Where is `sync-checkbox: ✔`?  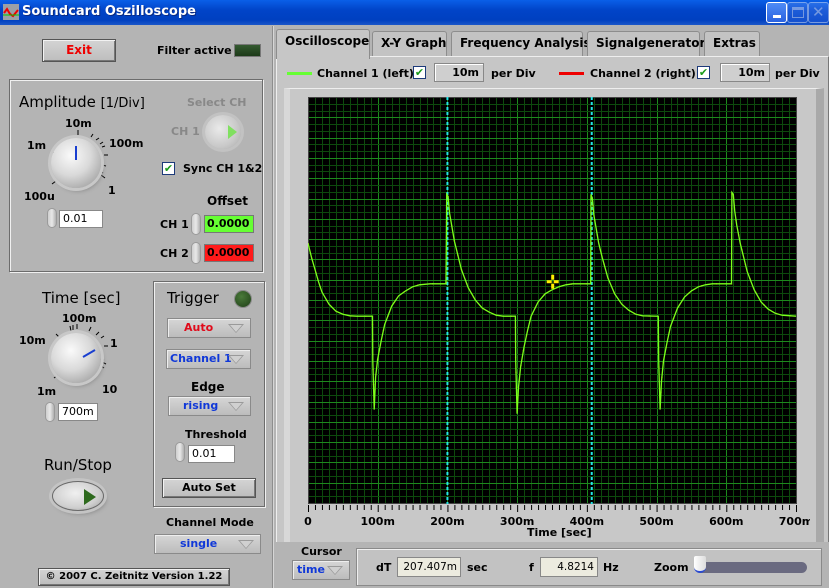
sync-checkbox: ✔ is located at coordinates (168, 168).